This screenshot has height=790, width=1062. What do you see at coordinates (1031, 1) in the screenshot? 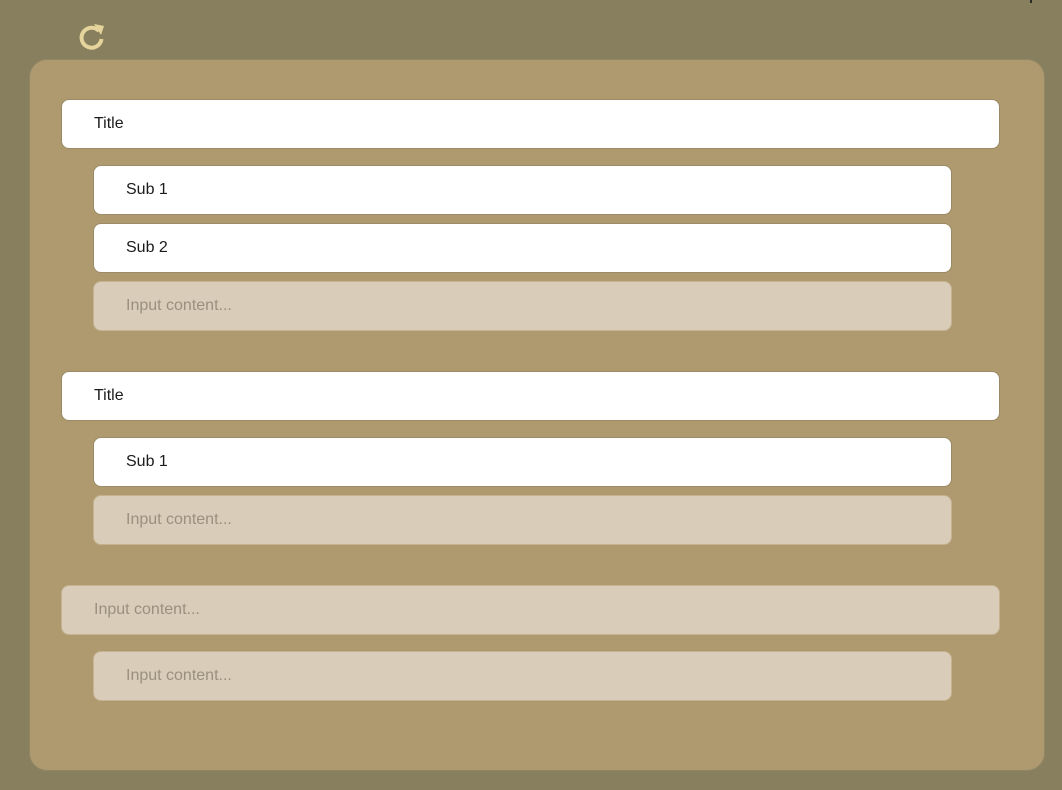
I see `corner-mark` at bounding box center [1031, 1].